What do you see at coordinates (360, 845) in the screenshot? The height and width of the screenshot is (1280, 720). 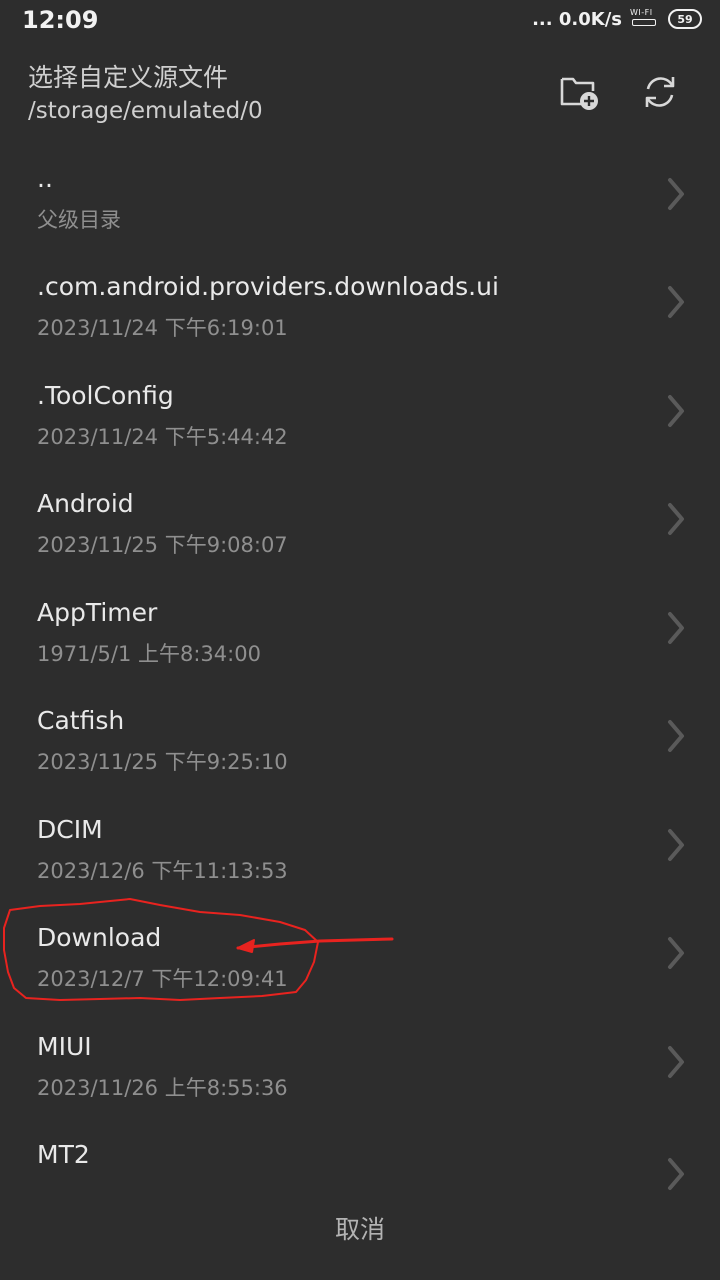 I see `list-item: DCIM 2023/12/6 下午11:13:53` at bounding box center [360, 845].